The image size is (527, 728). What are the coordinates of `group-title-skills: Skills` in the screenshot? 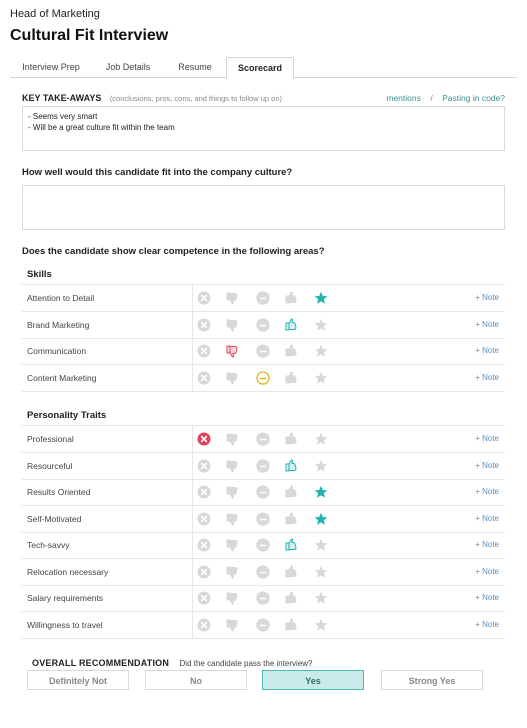 It's located at (39, 274).